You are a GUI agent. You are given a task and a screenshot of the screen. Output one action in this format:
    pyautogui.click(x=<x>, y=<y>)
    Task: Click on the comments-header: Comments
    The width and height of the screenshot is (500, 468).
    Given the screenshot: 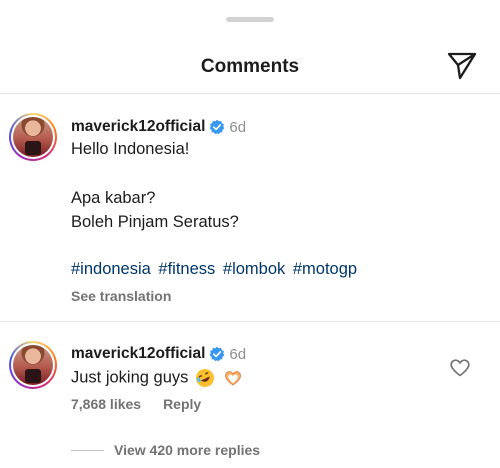 What is the action you would take?
    pyautogui.click(x=250, y=65)
    